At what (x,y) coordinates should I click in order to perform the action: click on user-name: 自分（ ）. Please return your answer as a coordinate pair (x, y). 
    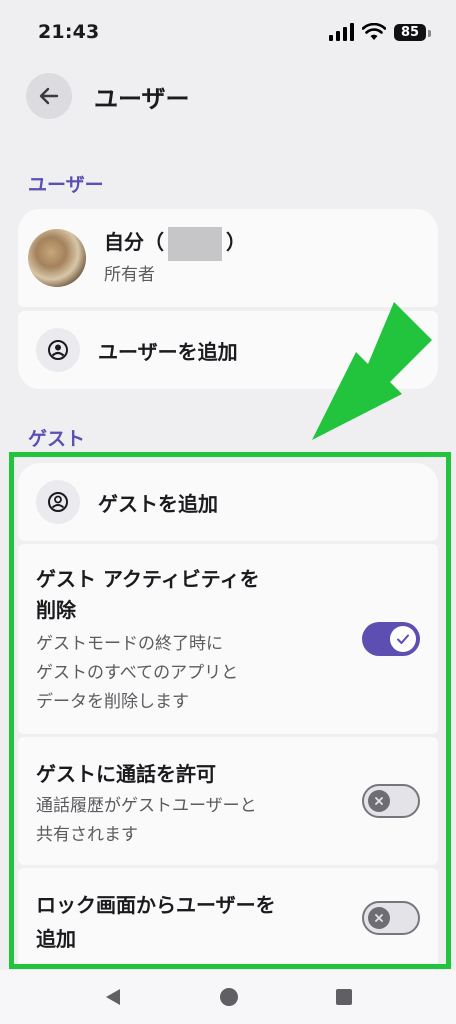
    Looking at the image, I should click on (175, 243).